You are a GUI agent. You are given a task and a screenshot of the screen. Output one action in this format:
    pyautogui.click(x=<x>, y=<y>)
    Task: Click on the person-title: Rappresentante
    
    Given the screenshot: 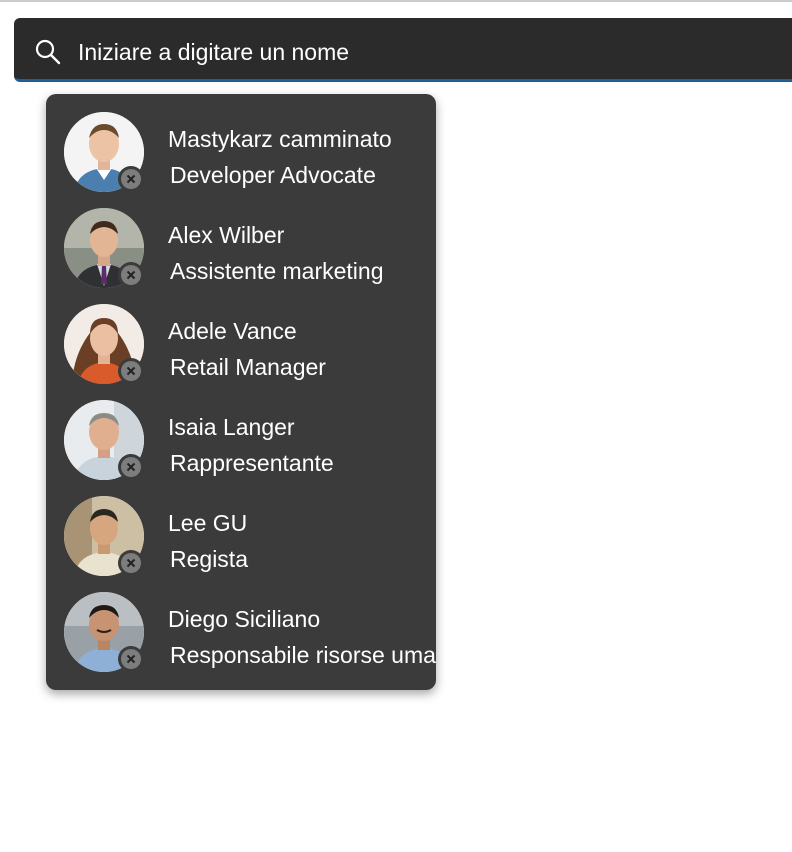 What is the action you would take?
    pyautogui.click(x=252, y=463)
    